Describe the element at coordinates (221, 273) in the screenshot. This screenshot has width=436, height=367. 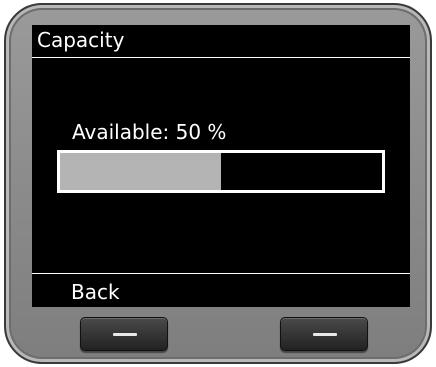
I see `softkey-divider` at that location.